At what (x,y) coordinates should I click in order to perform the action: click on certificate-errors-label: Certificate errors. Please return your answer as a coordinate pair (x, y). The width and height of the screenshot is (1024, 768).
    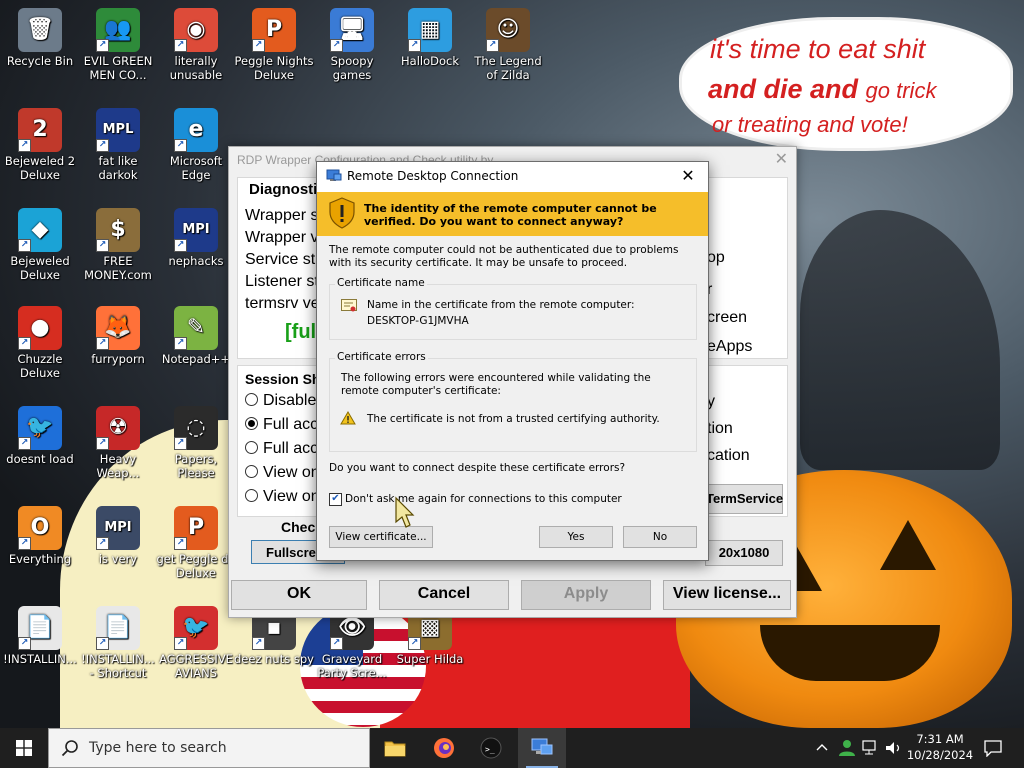
    Looking at the image, I should click on (381, 357).